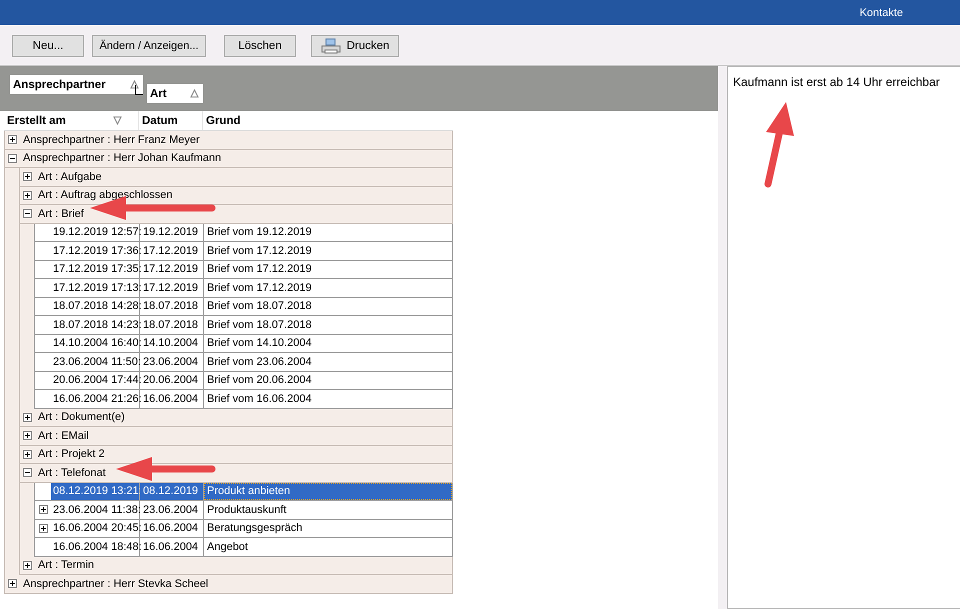  I want to click on table-row: 23.06.2004 11:38: 23.06.2004 Produktauskunft, so click(243, 510).